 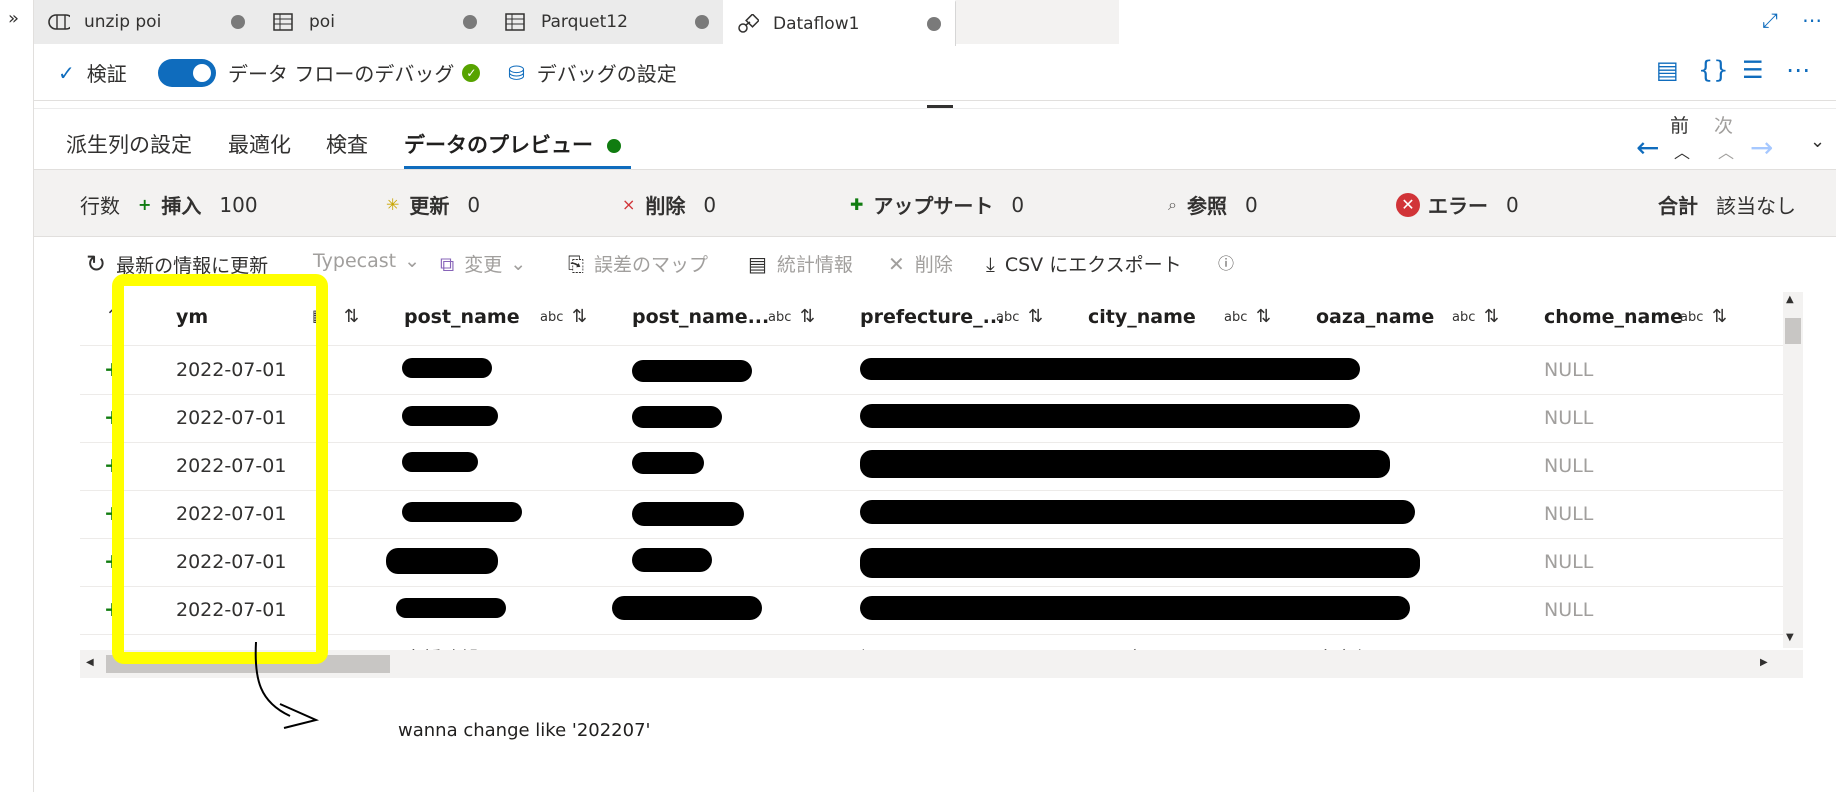 I want to click on insert-plus-icon: +, so click(x=145, y=204).